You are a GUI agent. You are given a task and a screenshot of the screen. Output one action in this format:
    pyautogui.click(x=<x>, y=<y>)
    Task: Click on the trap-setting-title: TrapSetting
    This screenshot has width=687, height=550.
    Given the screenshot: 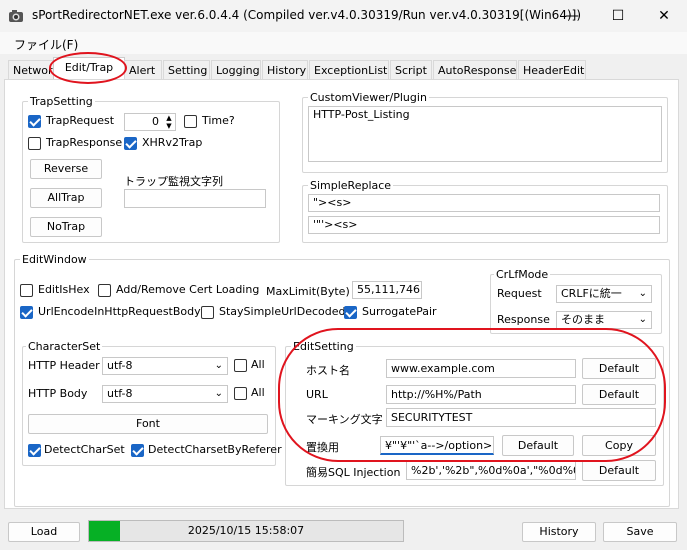 What is the action you would take?
    pyautogui.click(x=61, y=101)
    